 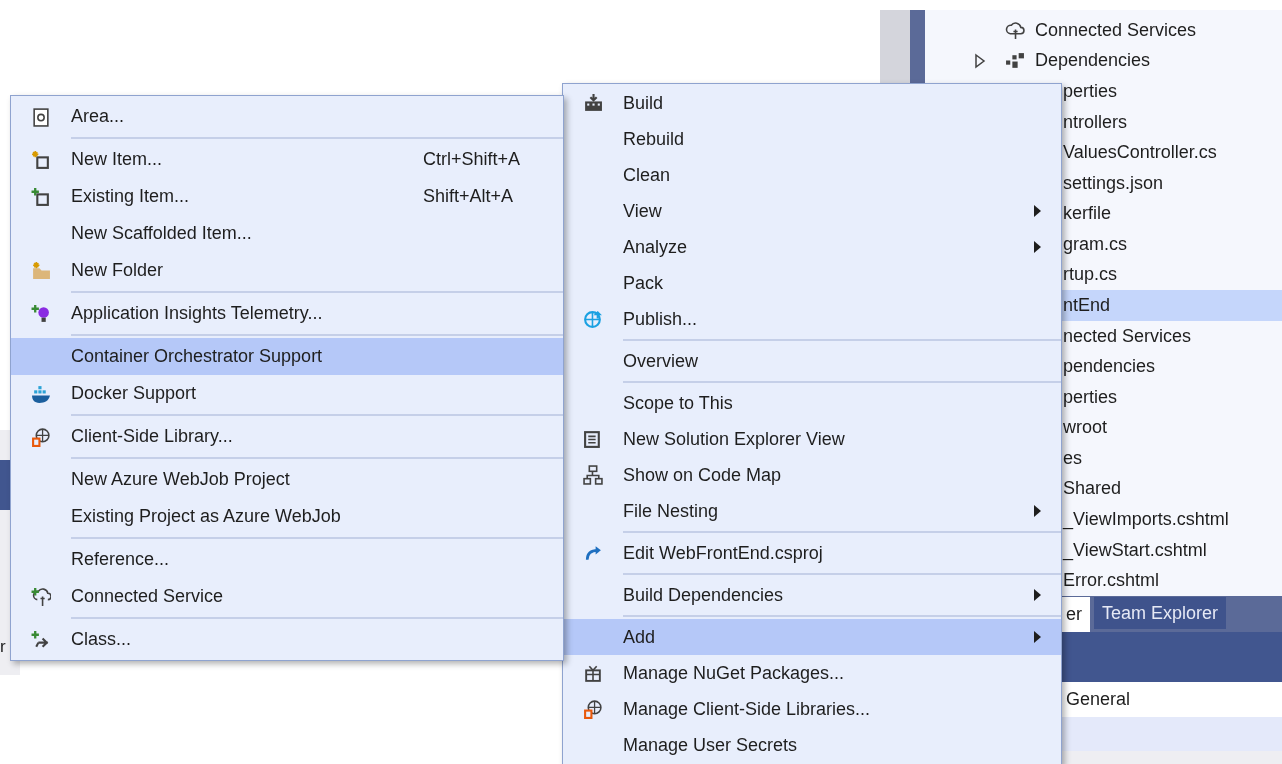 I want to click on menu-item: New Solution Explorer View, so click(x=812, y=439).